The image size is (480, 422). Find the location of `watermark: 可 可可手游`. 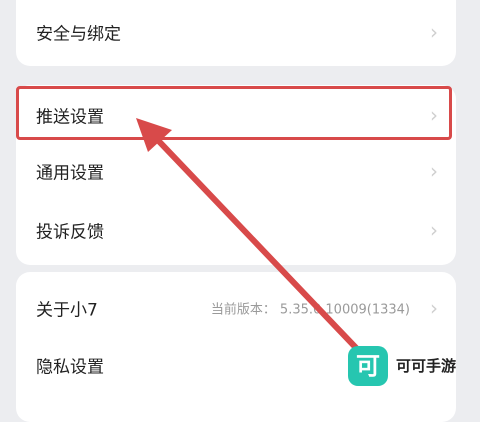

watermark: 可 可可手游 is located at coordinates (414, 368).